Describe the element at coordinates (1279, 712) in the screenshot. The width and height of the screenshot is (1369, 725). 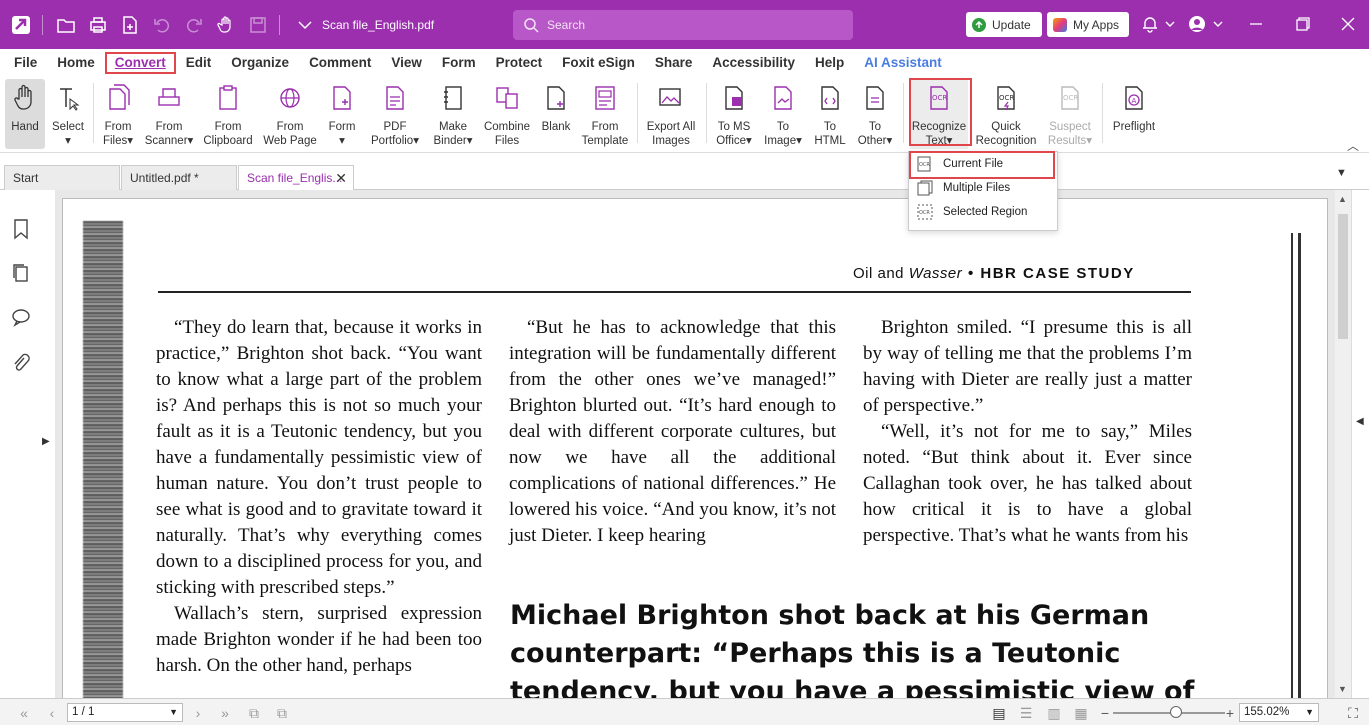
I see `zoom-level-field: 155.02% ▼` at that location.